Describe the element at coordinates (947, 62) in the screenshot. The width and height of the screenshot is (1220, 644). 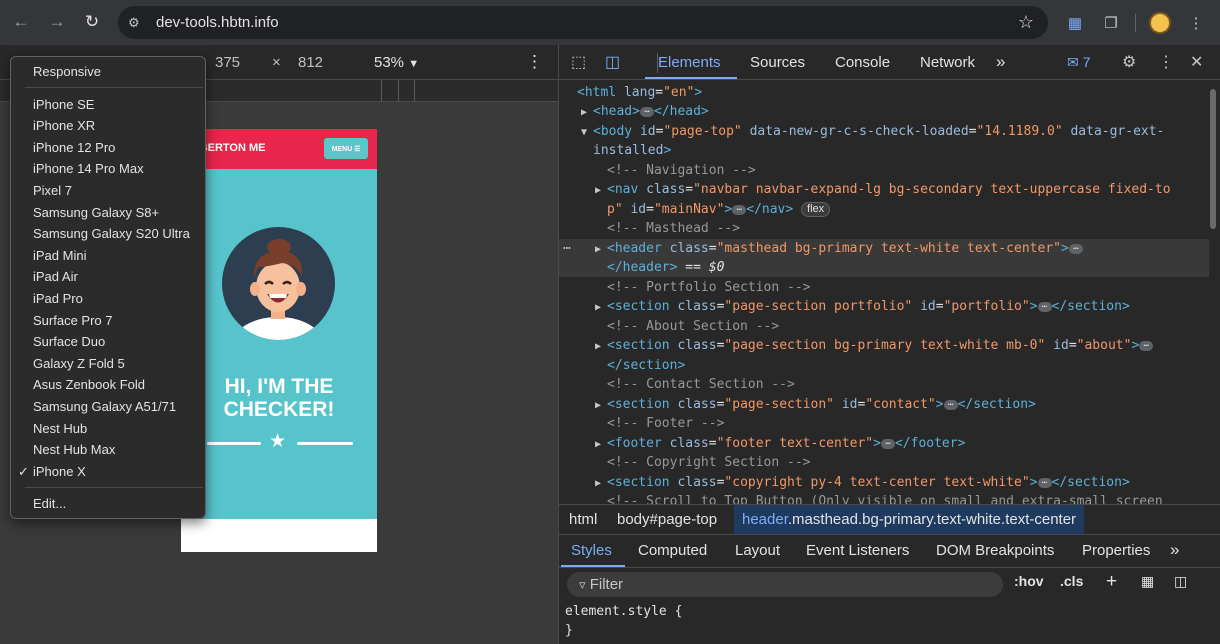
I see `tab-network: Network` at that location.